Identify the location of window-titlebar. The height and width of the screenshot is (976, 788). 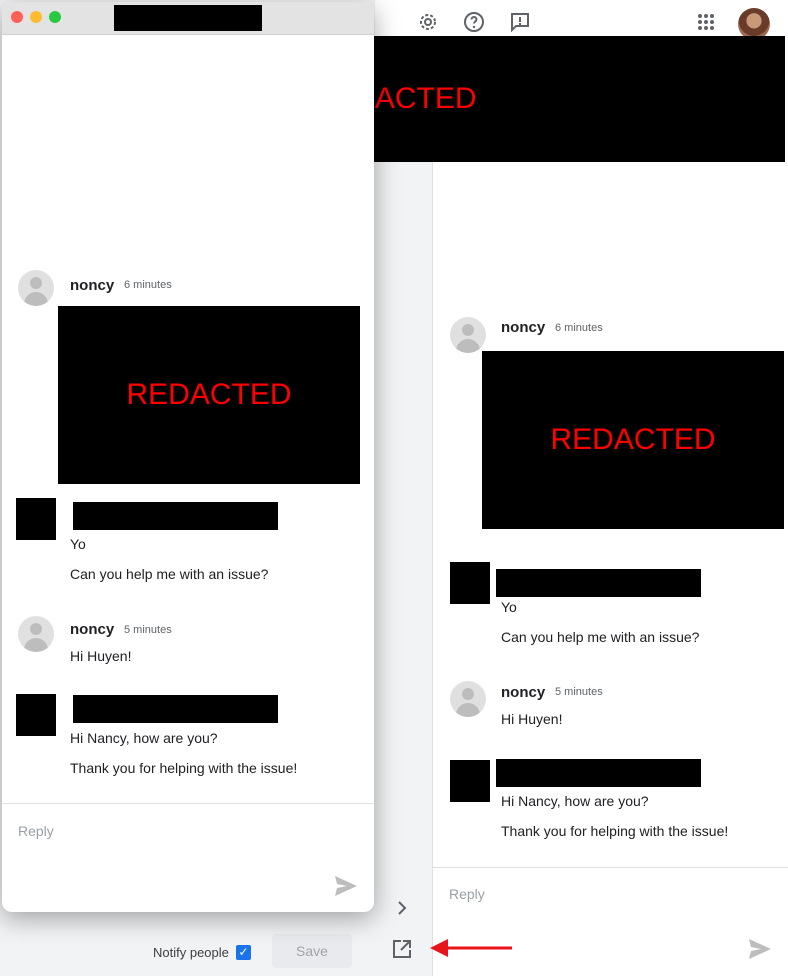
(188, 18).